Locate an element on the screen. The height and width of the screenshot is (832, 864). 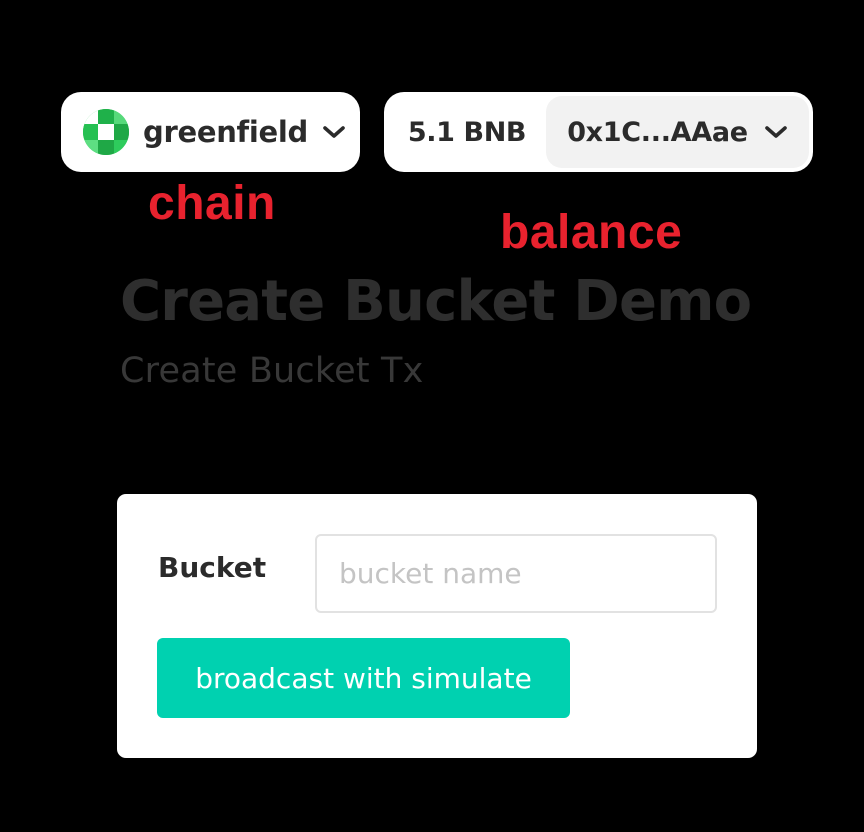
account-address-button: 0x1C...AAae is located at coordinates (677, 132).